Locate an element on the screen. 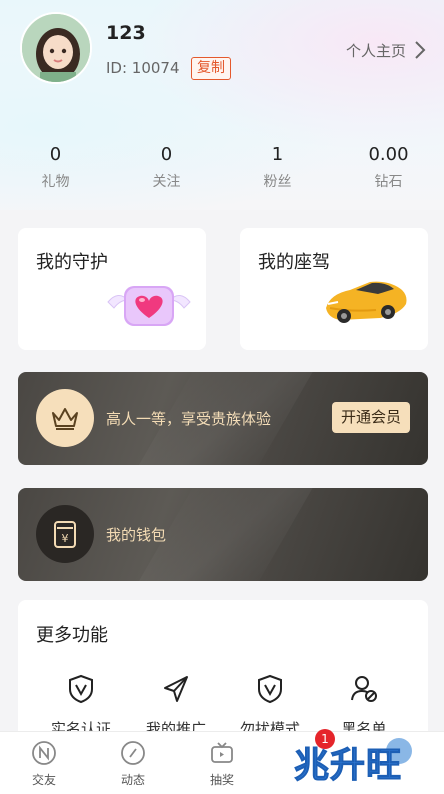 The image size is (444, 794). stats-row: 0 礼物 0 关注 1 粉丝 0.00 钻石 is located at coordinates (222, 167).